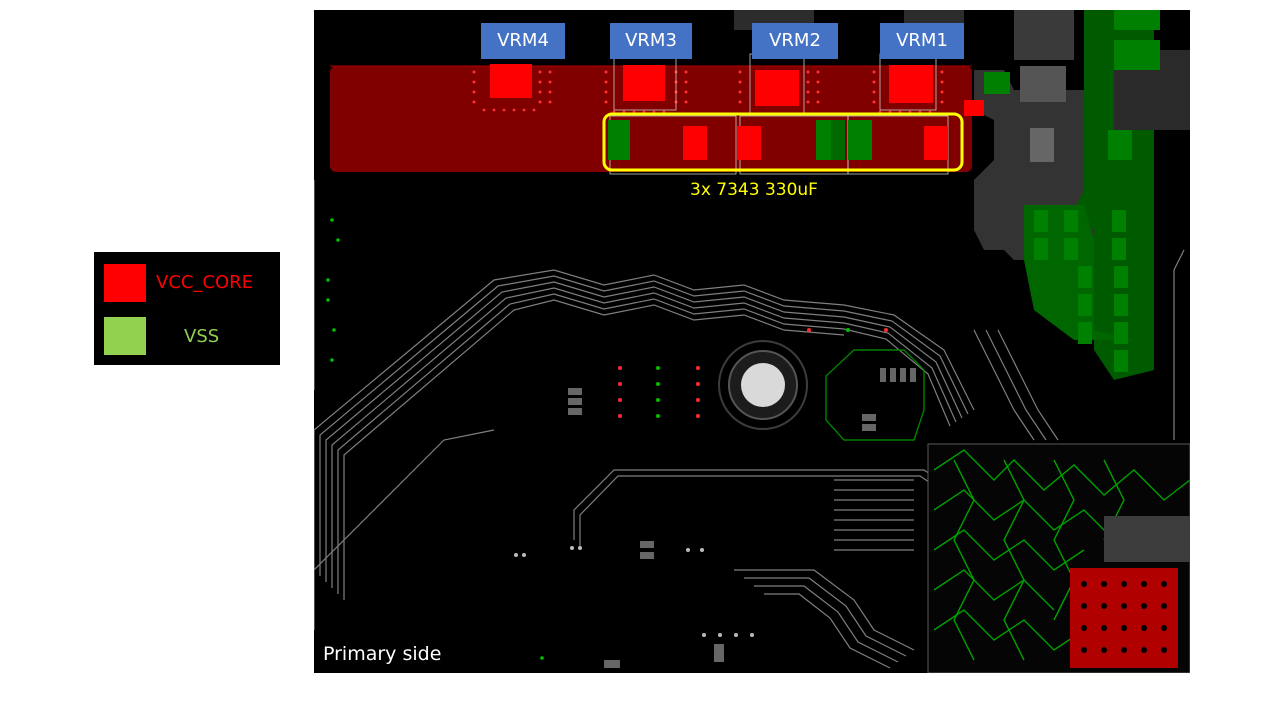  What do you see at coordinates (763, 385) in the screenshot?
I see `mounting-hole` at bounding box center [763, 385].